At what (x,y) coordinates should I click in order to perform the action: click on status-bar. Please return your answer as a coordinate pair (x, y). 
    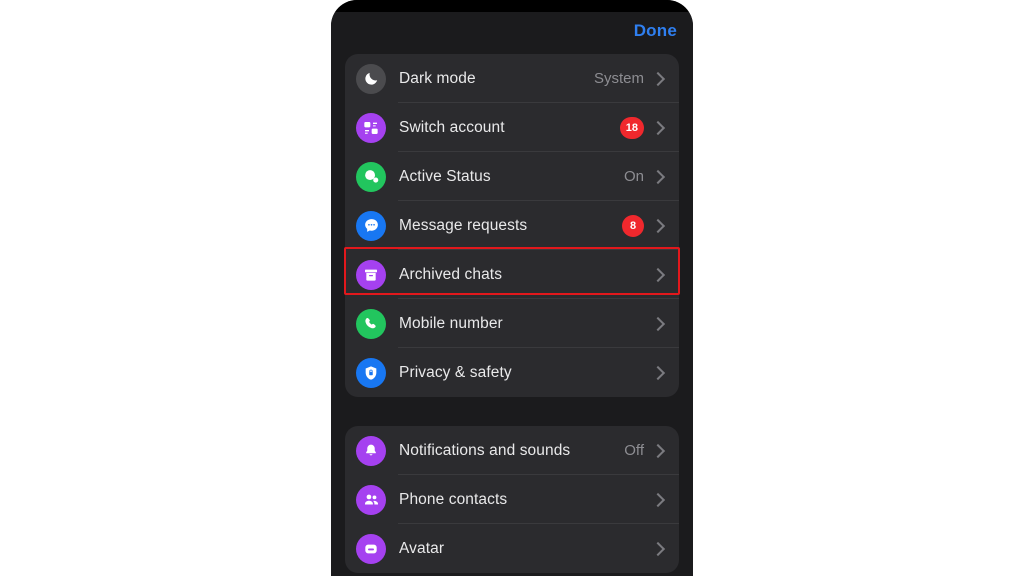
    Looking at the image, I should click on (512, 6).